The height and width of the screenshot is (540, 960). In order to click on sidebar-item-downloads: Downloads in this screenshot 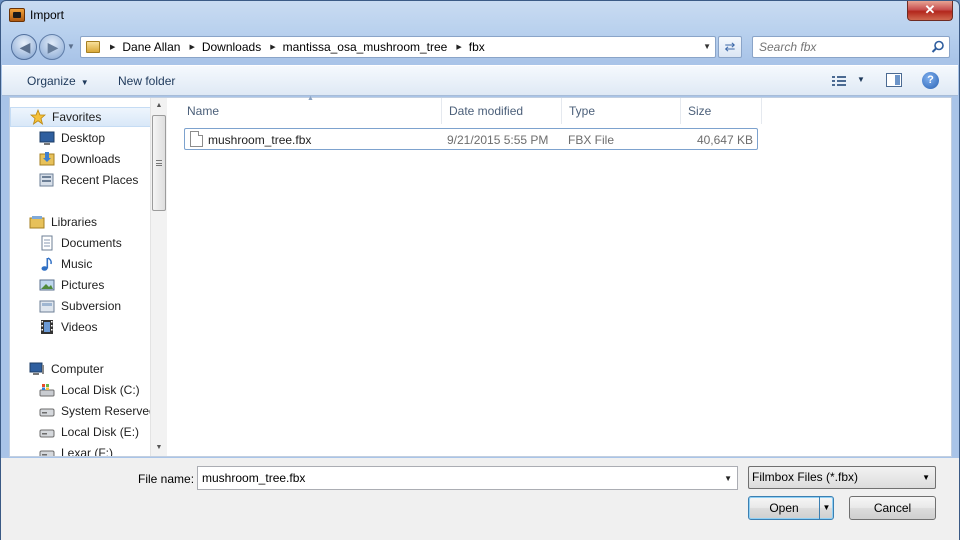, I will do `click(85, 159)`.